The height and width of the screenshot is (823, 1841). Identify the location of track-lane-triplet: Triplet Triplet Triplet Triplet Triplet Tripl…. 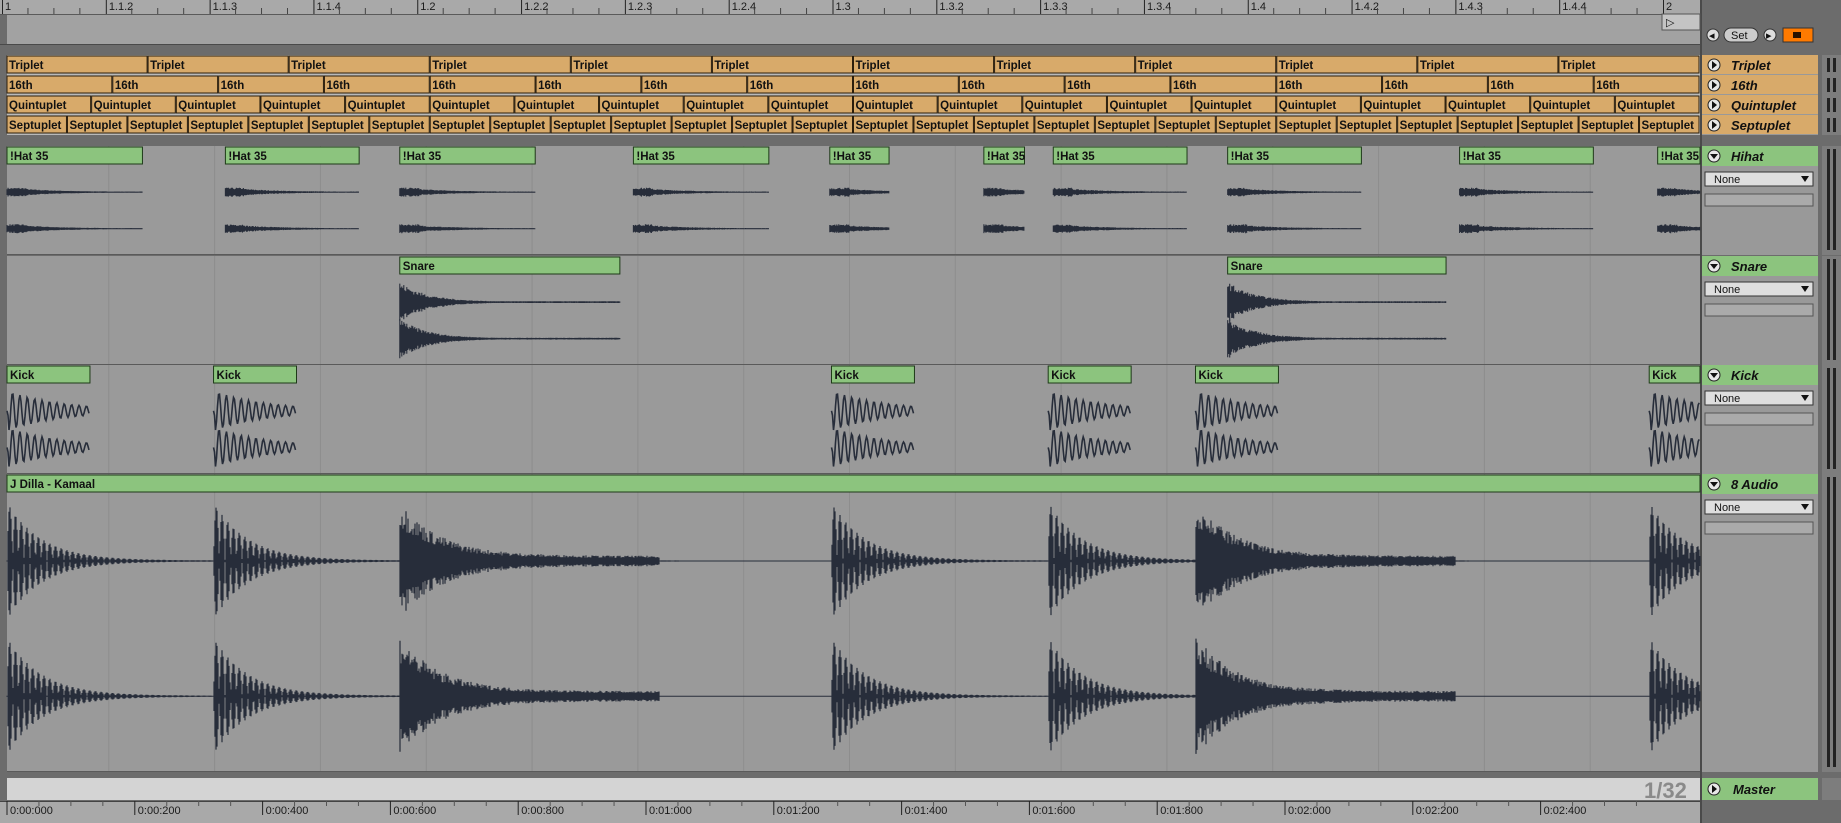
(853, 65).